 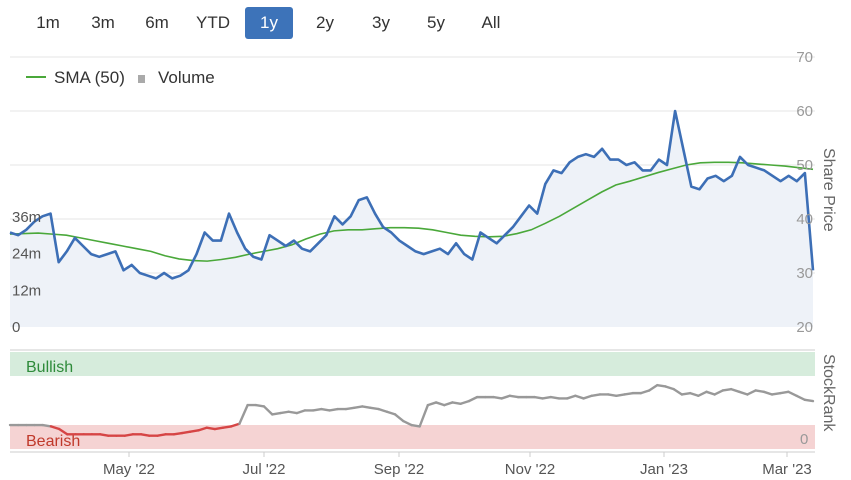 What do you see at coordinates (804, 219) in the screenshot?
I see `price-tick-label: 40` at bounding box center [804, 219].